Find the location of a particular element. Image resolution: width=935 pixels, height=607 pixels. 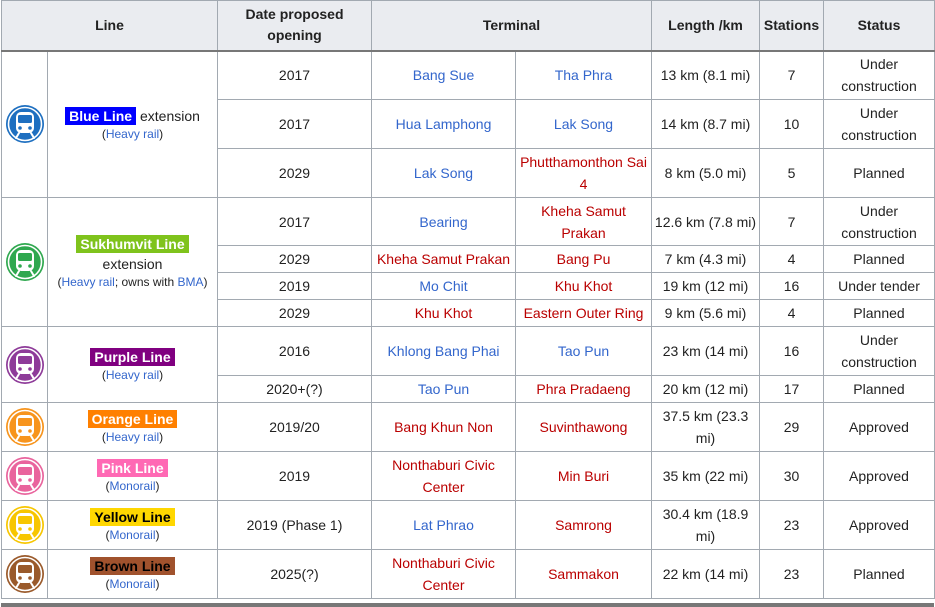

blue-line-info: Blue Line extension (Heavy rail) is located at coordinates (132, 124).